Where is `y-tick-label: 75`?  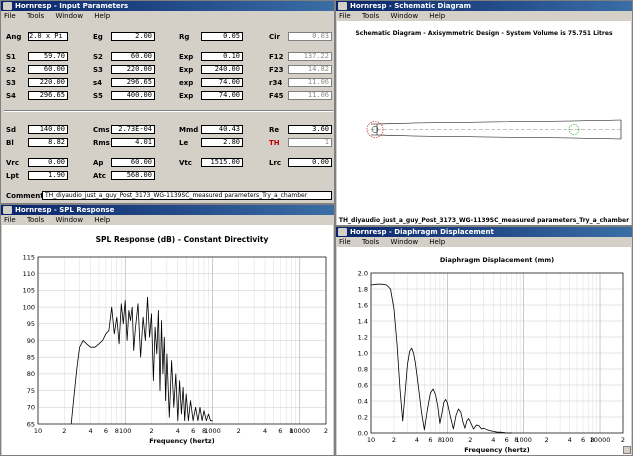 y-tick-label: 75 is located at coordinates (31, 391).